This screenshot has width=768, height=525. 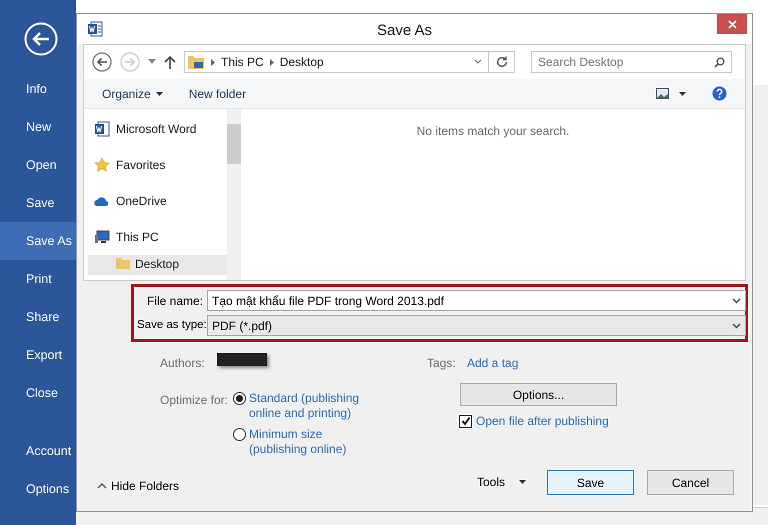 What do you see at coordinates (38, 203) in the screenshot?
I see `menu-item: Save` at bounding box center [38, 203].